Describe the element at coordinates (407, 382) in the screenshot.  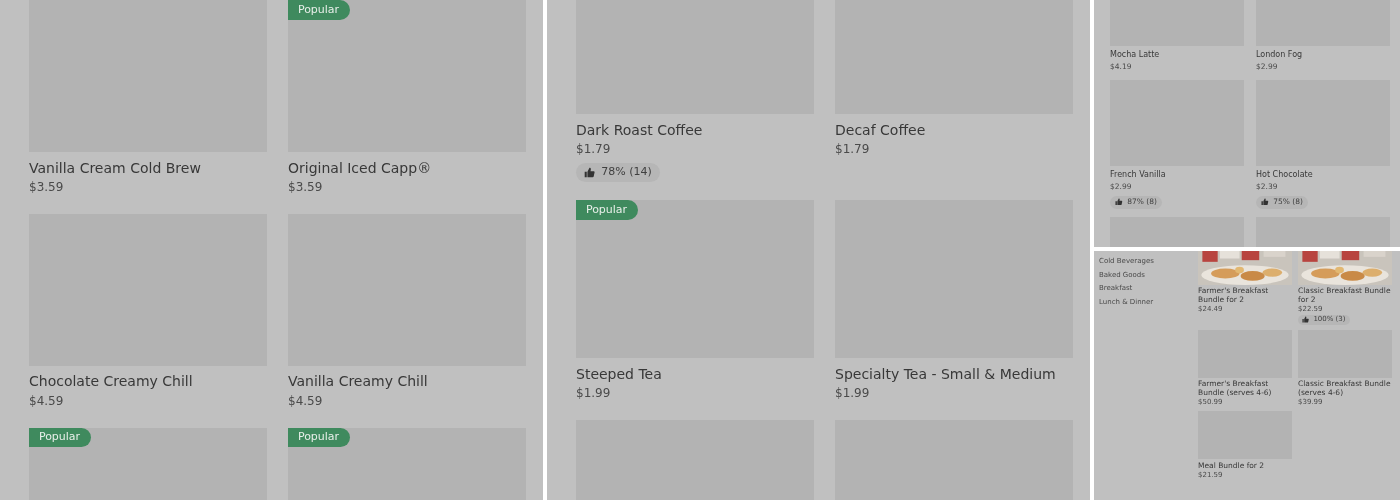
I see `item-name: Vanilla Creamy Chill` at that location.